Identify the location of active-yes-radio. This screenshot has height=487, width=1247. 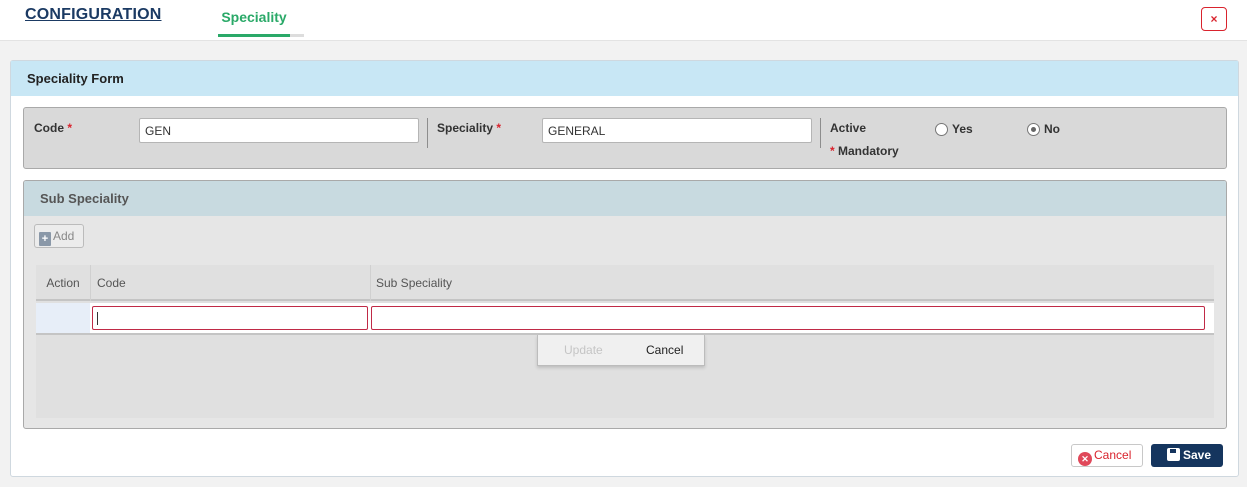
(941, 129).